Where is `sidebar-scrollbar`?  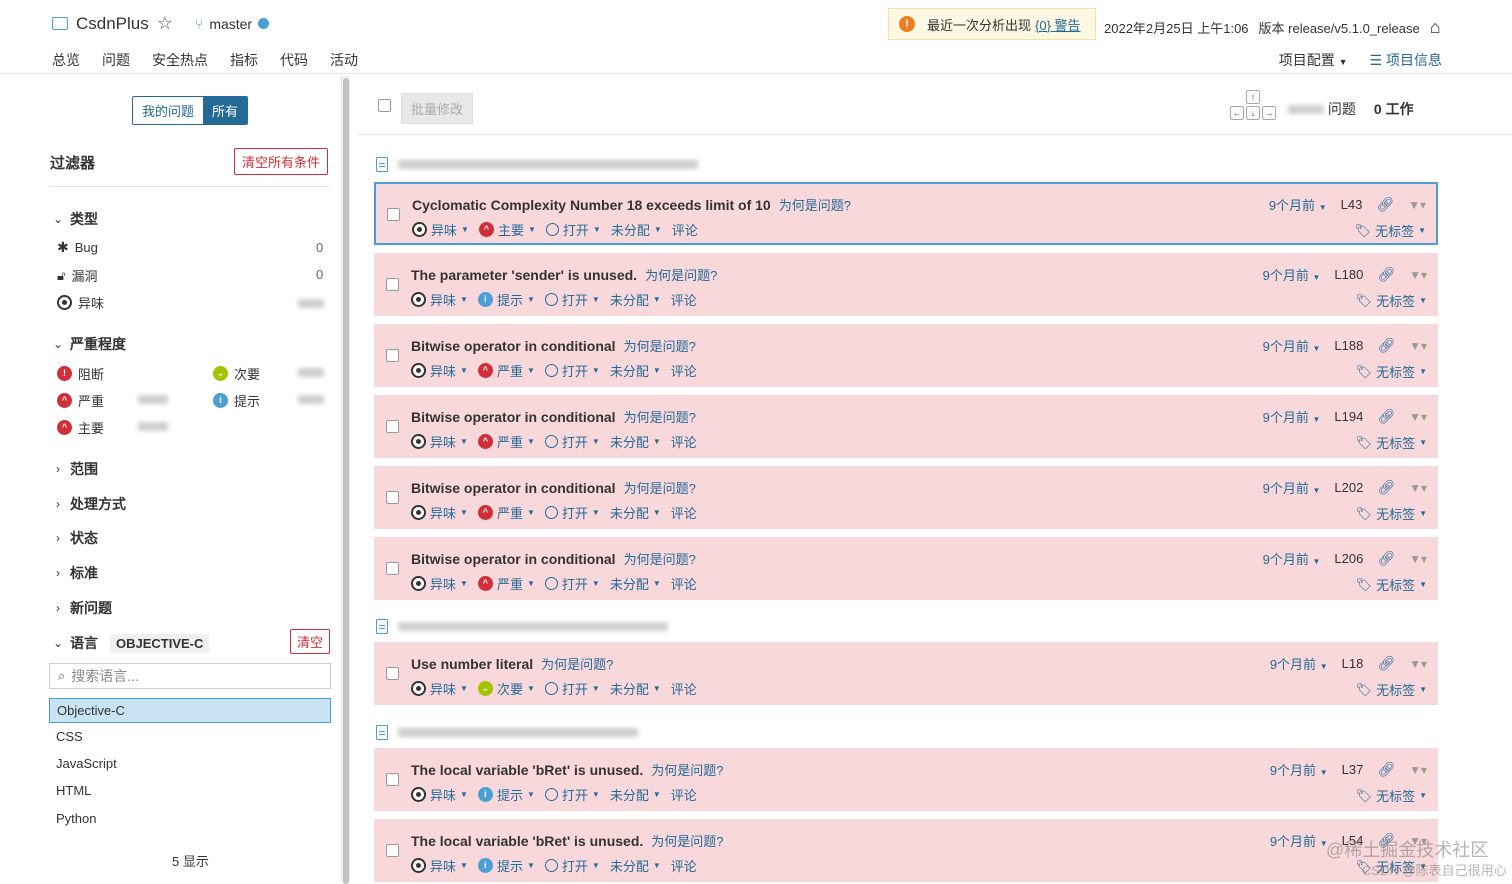
sidebar-scrollbar is located at coordinates (346, 480).